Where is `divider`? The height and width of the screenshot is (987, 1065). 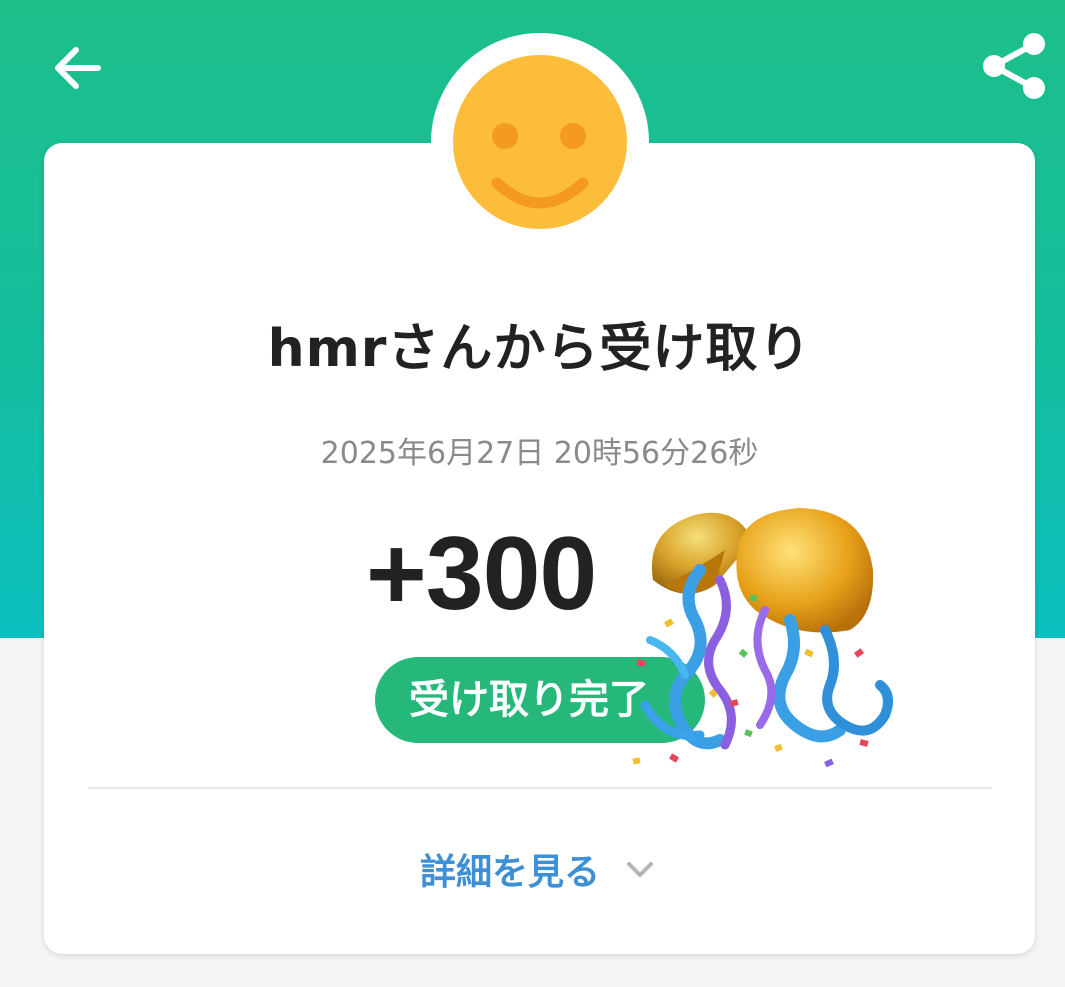 divider is located at coordinates (540, 788).